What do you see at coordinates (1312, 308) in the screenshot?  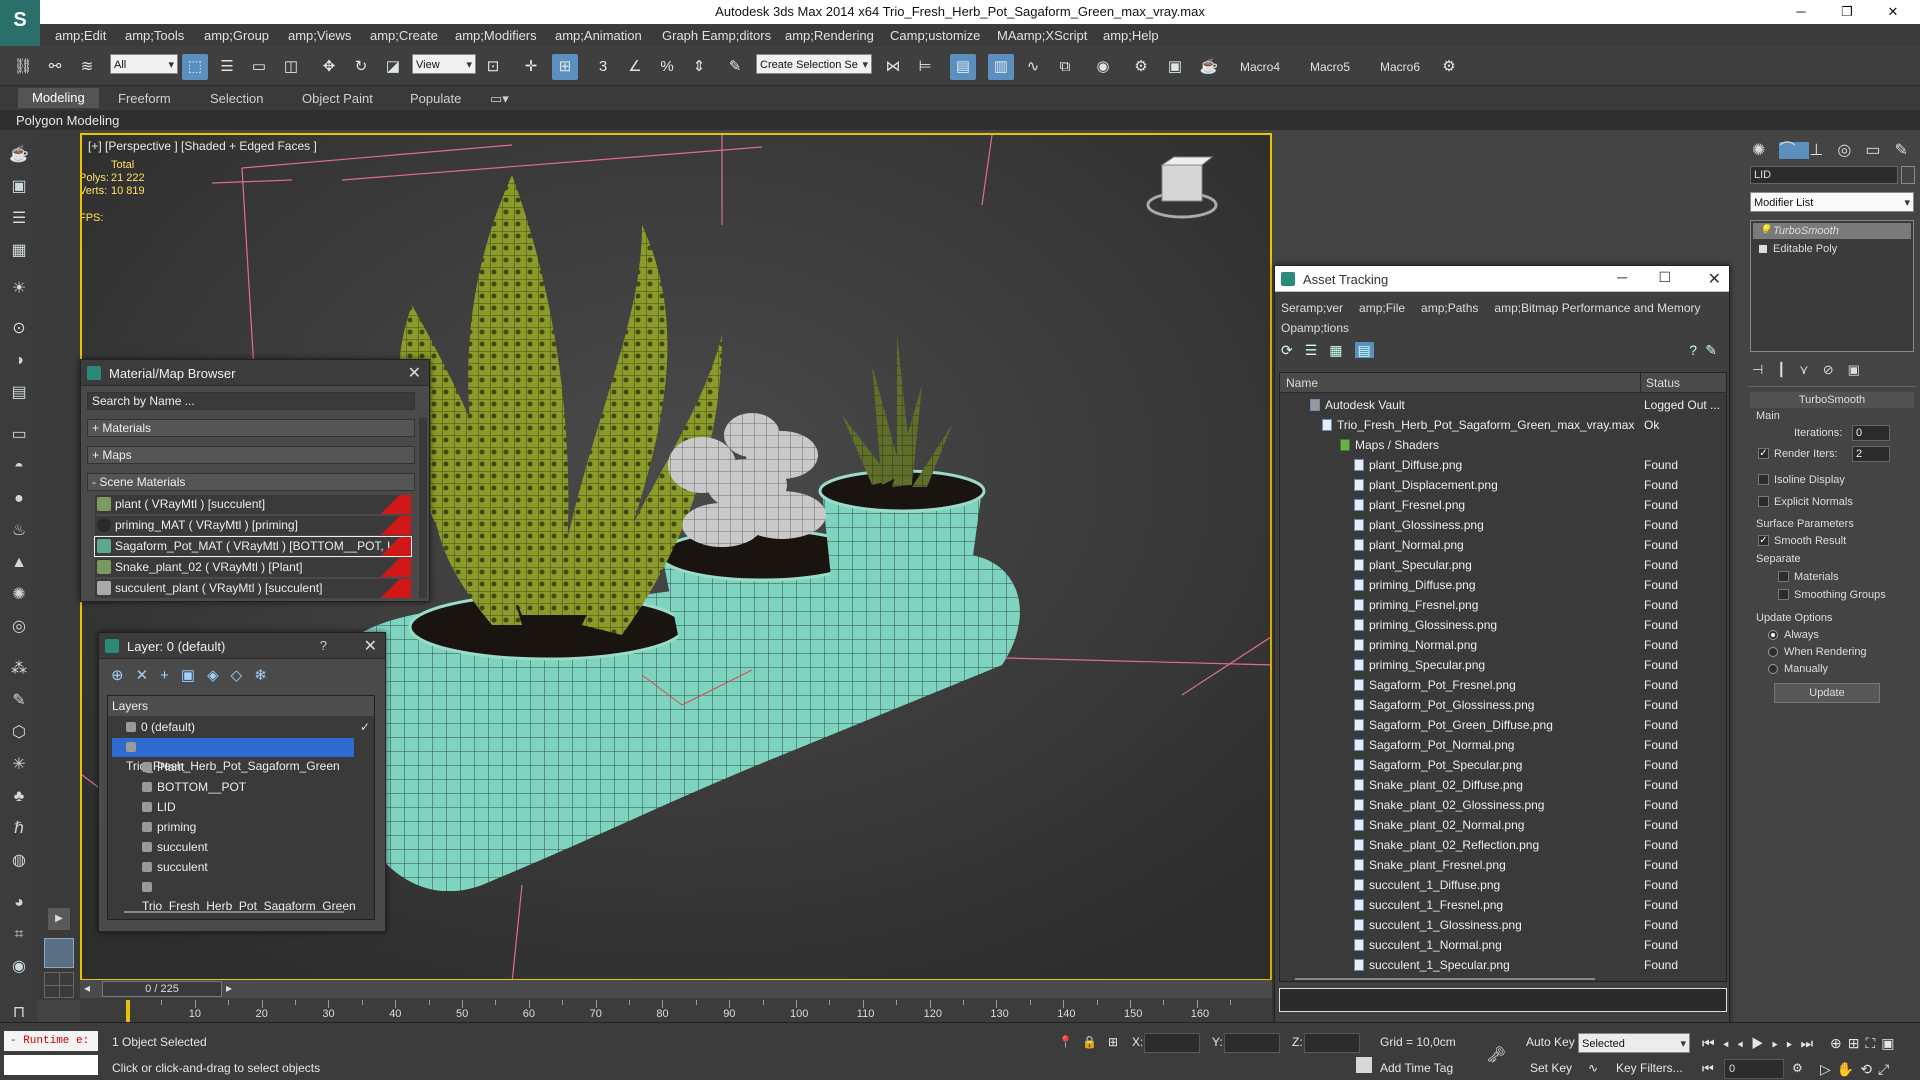 I see `asset-menu-server: Seramp;ver` at bounding box center [1312, 308].